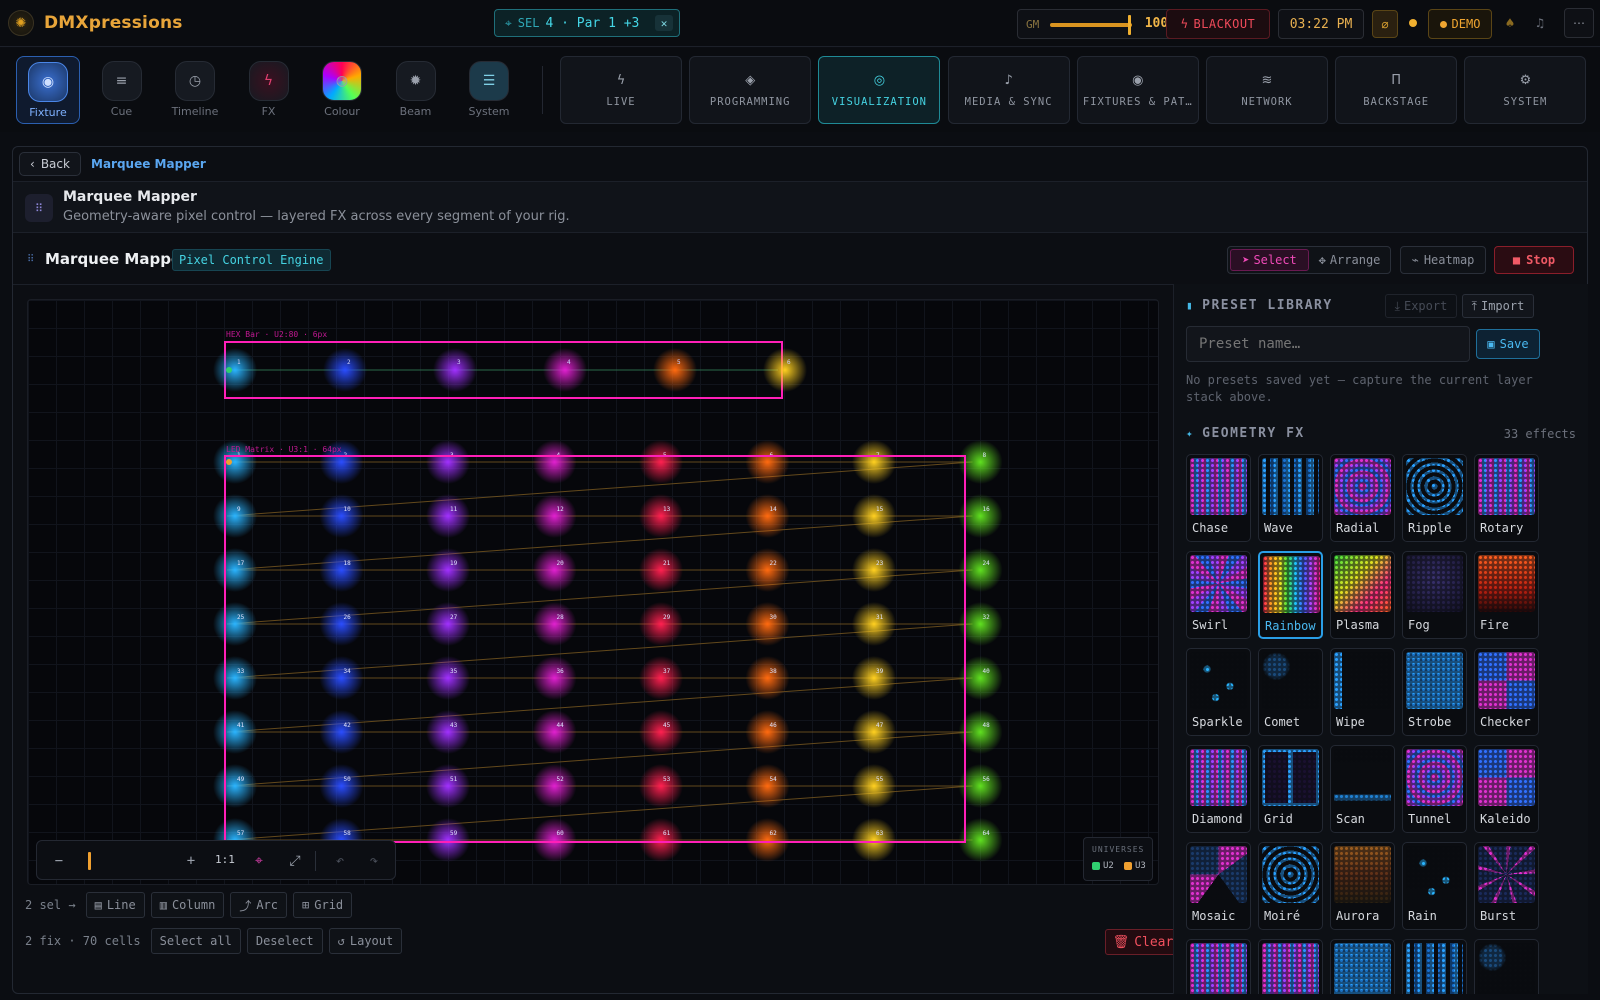  What do you see at coordinates (1362, 498) in the screenshot?
I see `fx-card-radial: Radial` at bounding box center [1362, 498].